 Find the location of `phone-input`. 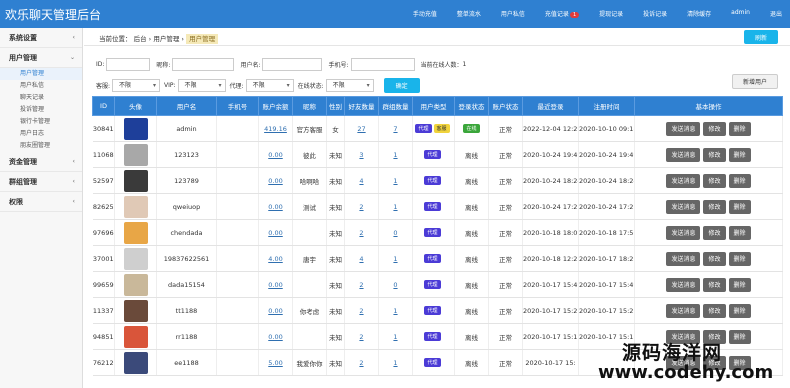

phone-input is located at coordinates (382, 64).